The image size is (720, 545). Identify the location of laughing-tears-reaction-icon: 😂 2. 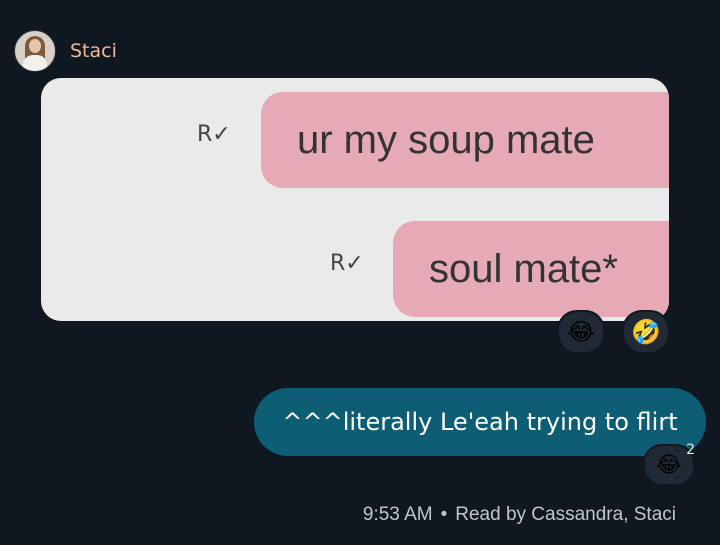
(669, 464).